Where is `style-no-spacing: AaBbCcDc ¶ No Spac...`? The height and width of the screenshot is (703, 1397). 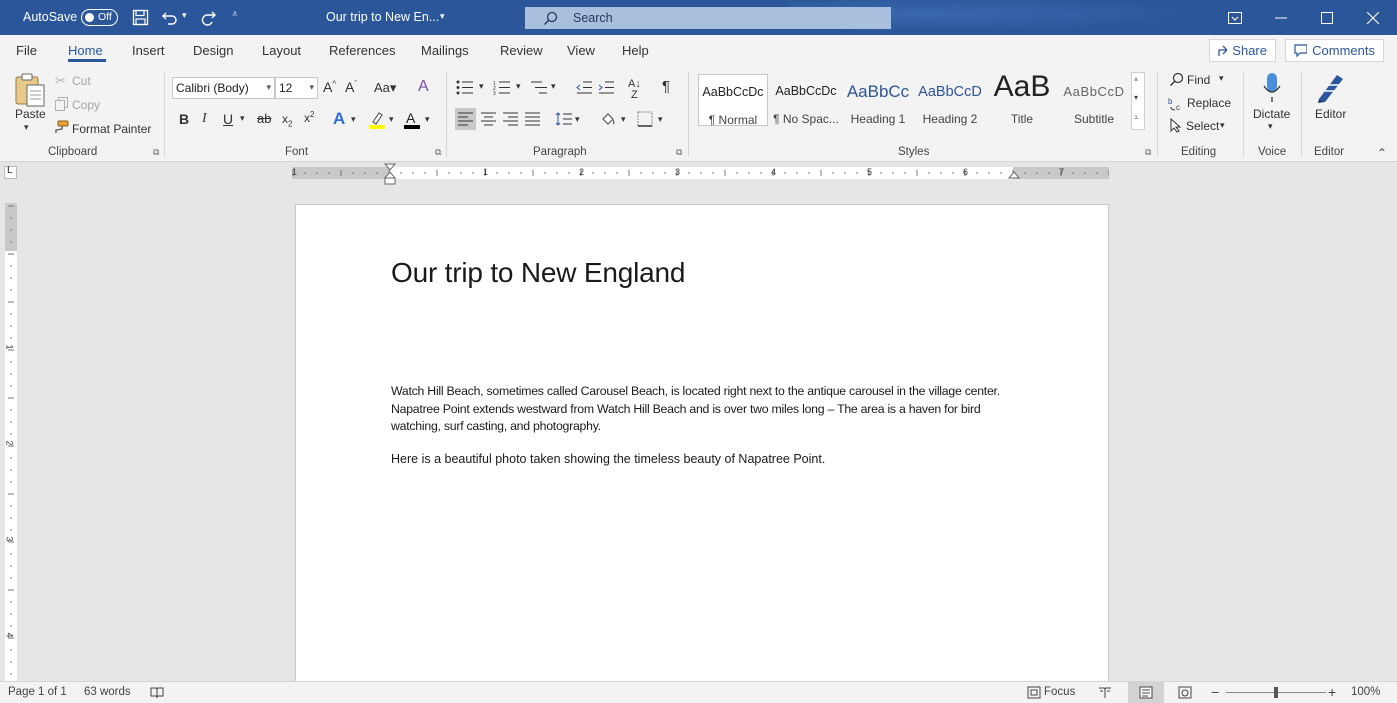 style-no-spacing: AaBbCcDc ¶ No Spac... is located at coordinates (806, 100).